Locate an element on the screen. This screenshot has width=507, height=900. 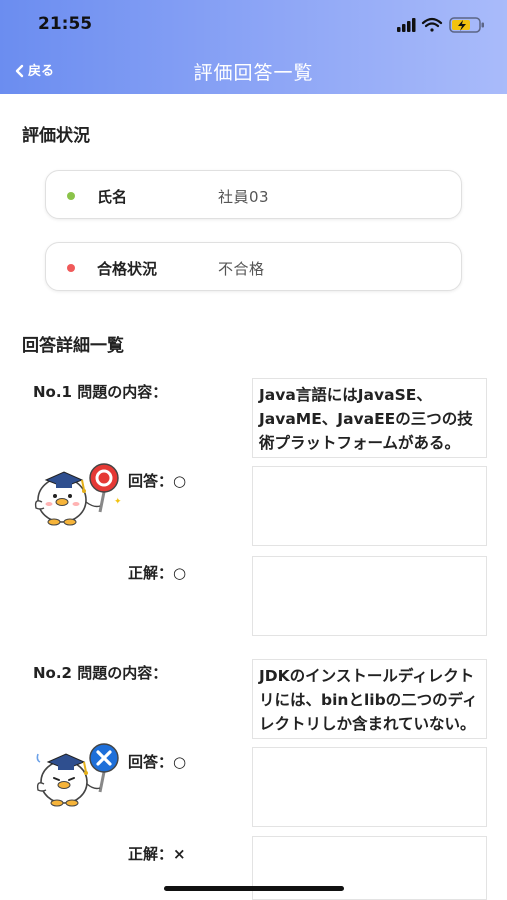
info-card-pass-status: 合格状況 不合格 is located at coordinates (253, 266).